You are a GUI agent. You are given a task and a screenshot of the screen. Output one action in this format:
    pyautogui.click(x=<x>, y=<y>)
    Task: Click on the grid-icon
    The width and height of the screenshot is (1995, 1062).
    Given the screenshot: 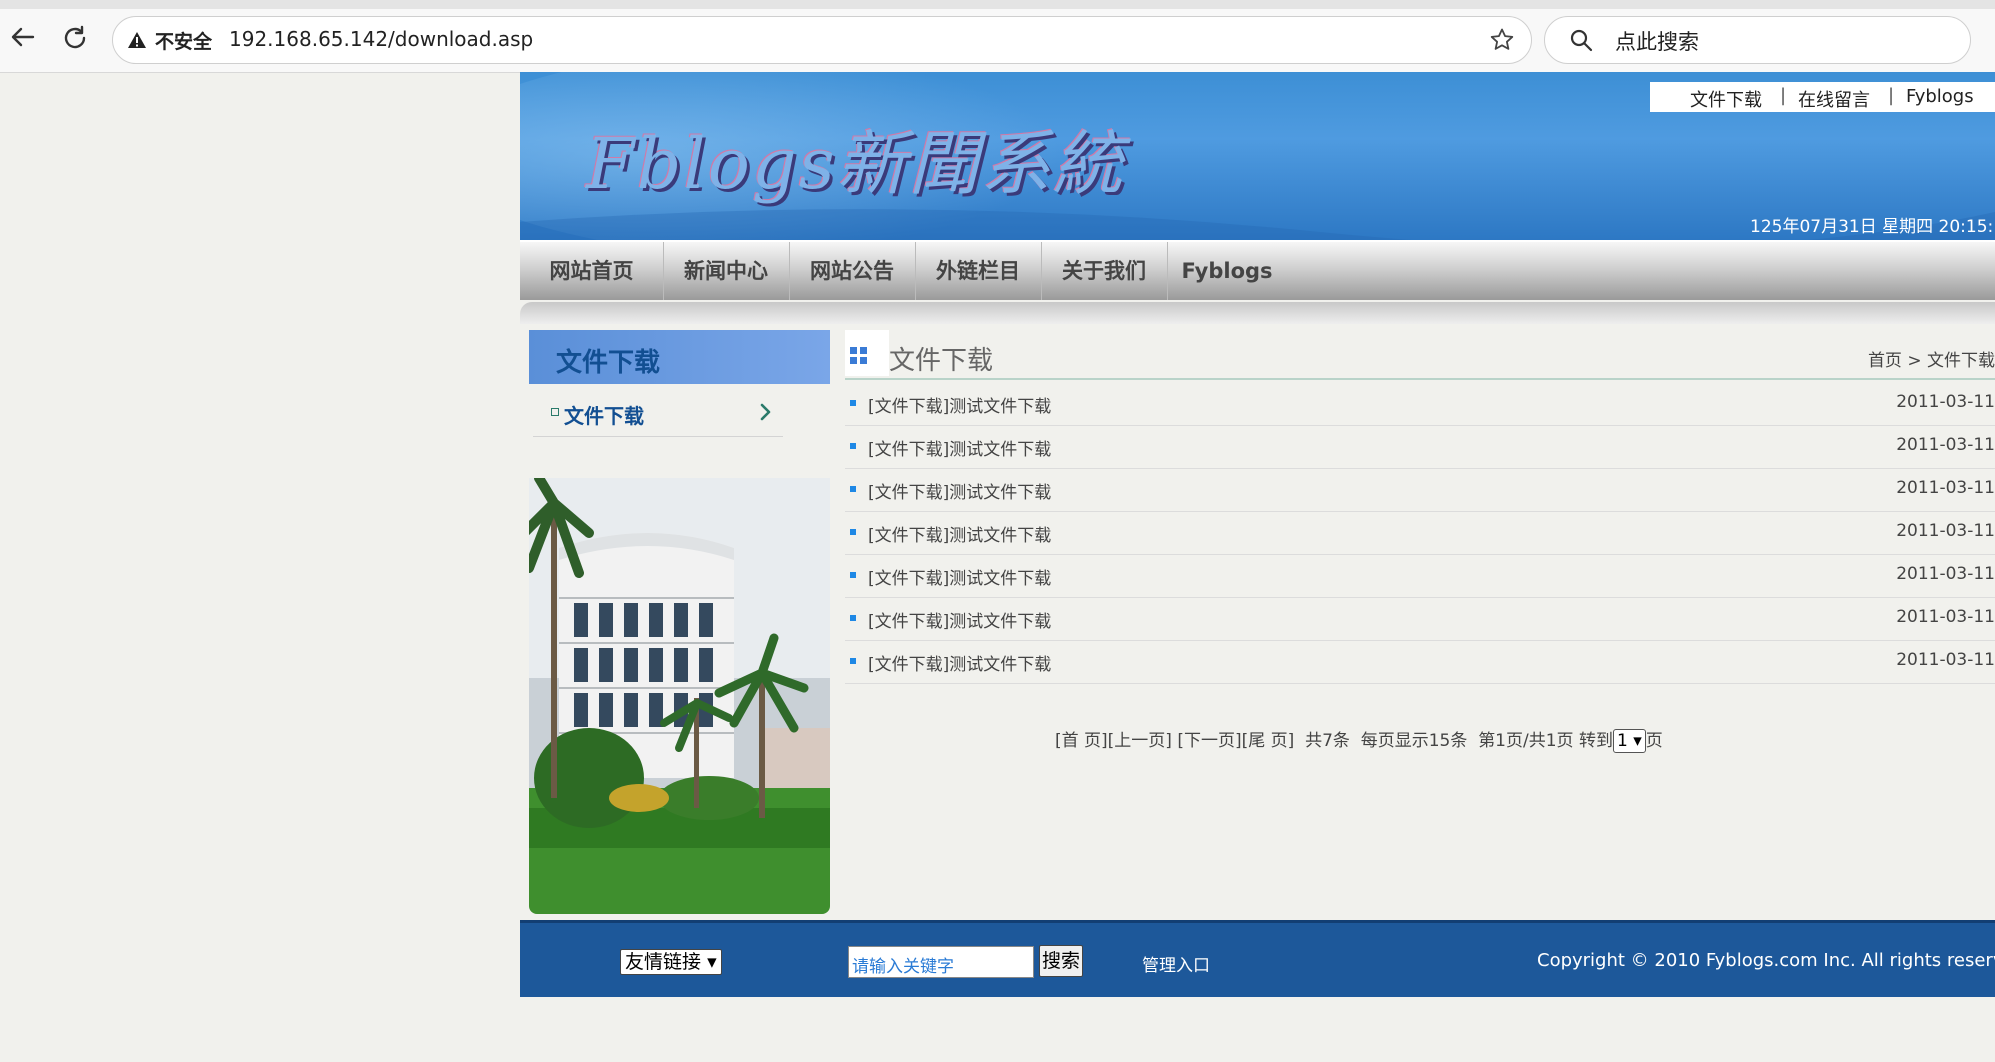 What is the action you would take?
    pyautogui.click(x=867, y=353)
    